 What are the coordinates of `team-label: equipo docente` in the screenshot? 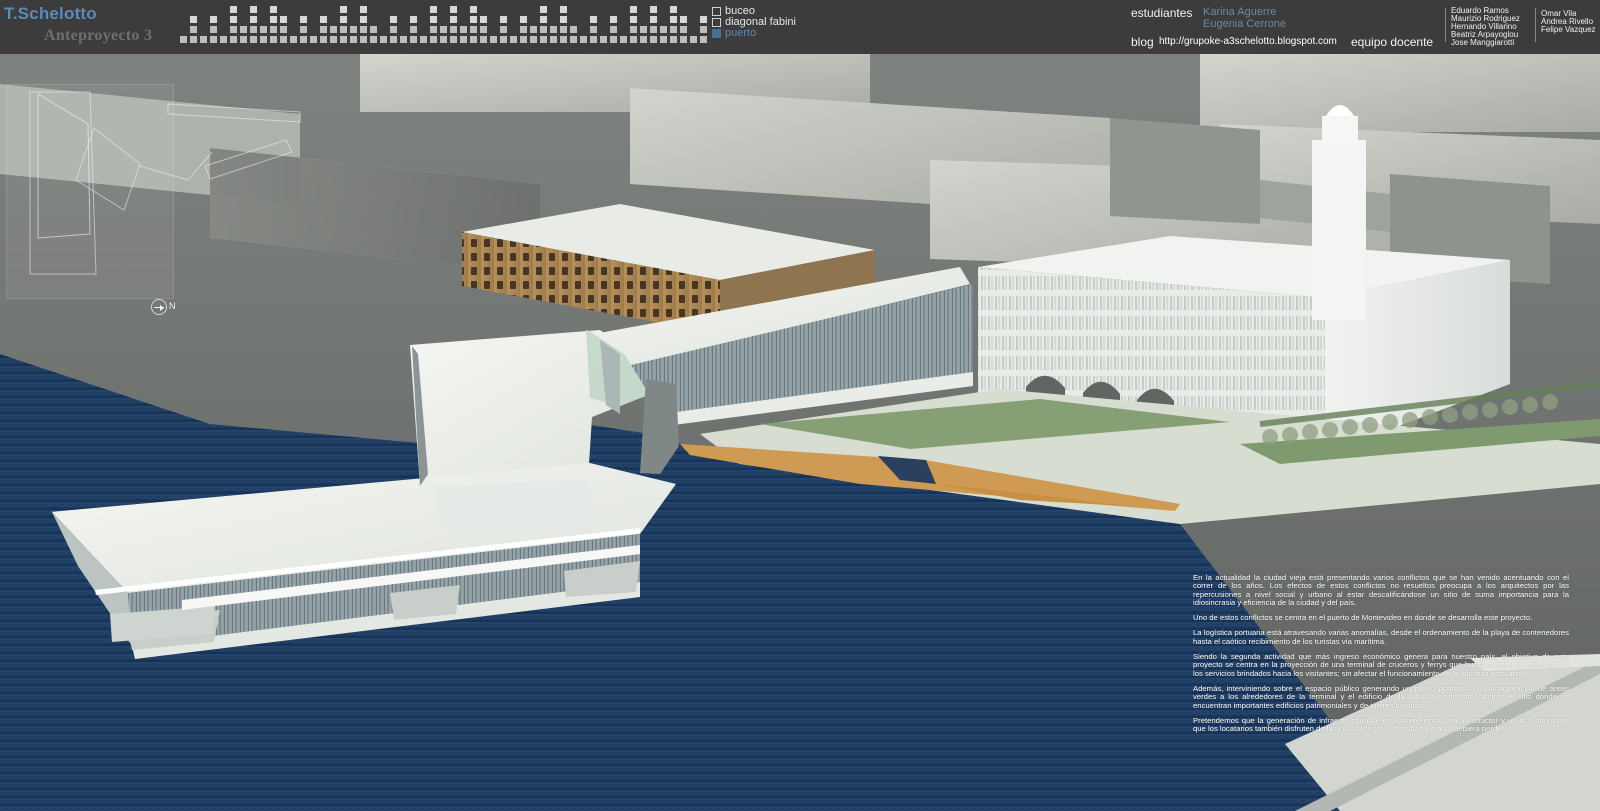 It's located at (1392, 42).